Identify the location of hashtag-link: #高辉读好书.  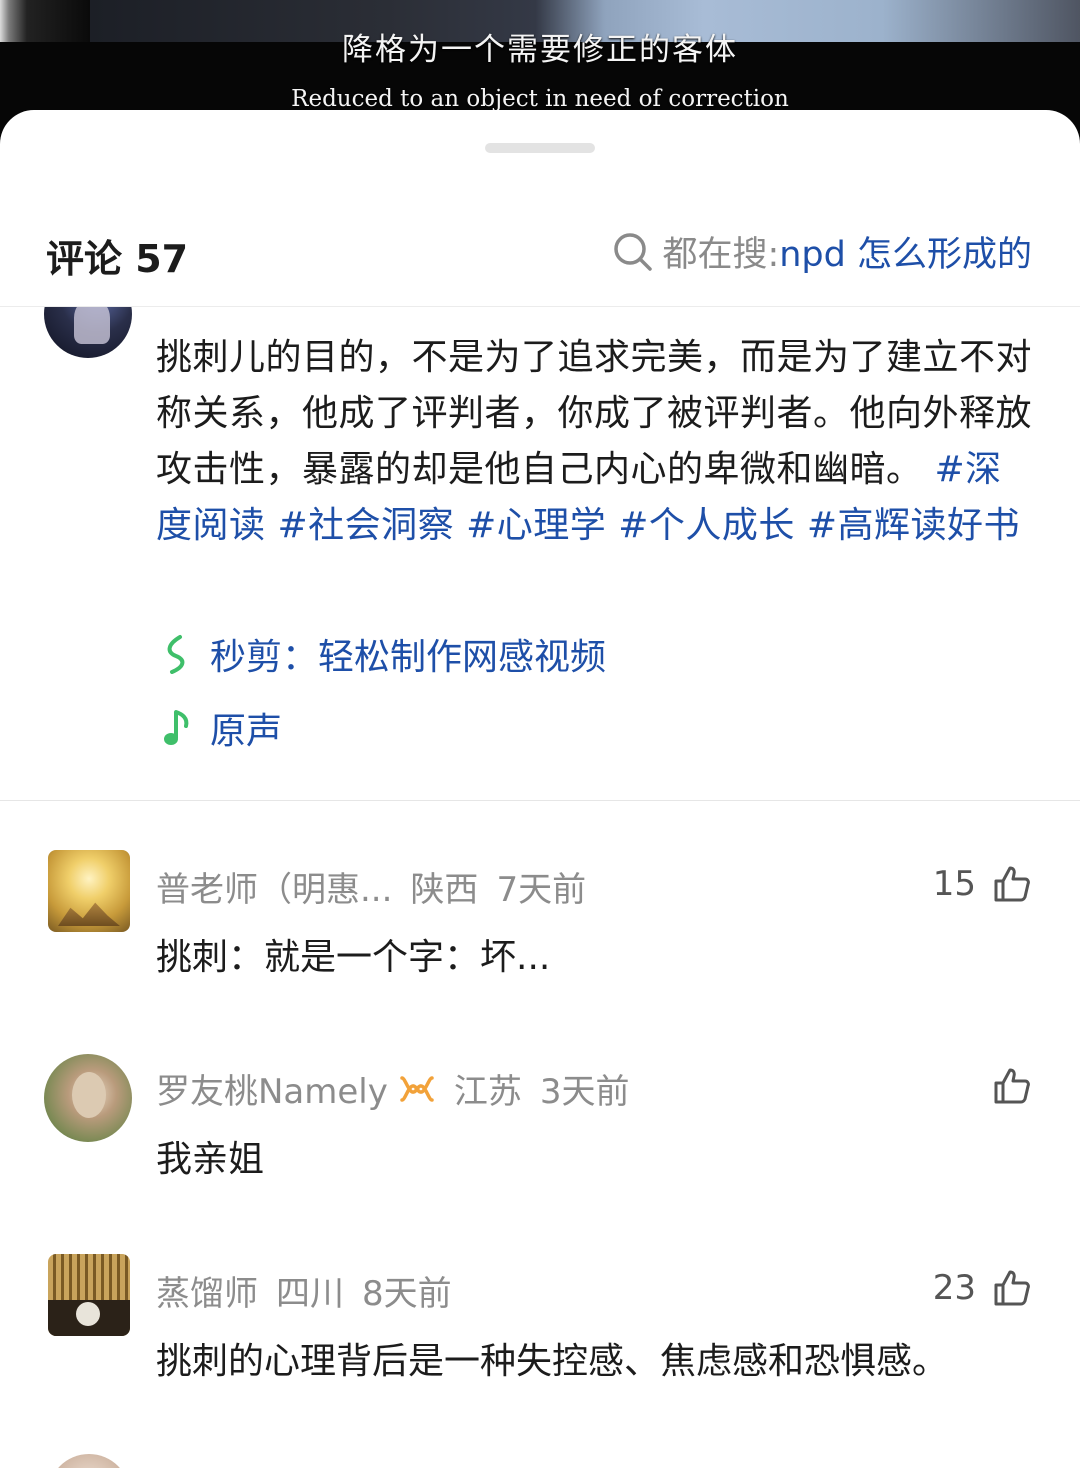
(913, 525).